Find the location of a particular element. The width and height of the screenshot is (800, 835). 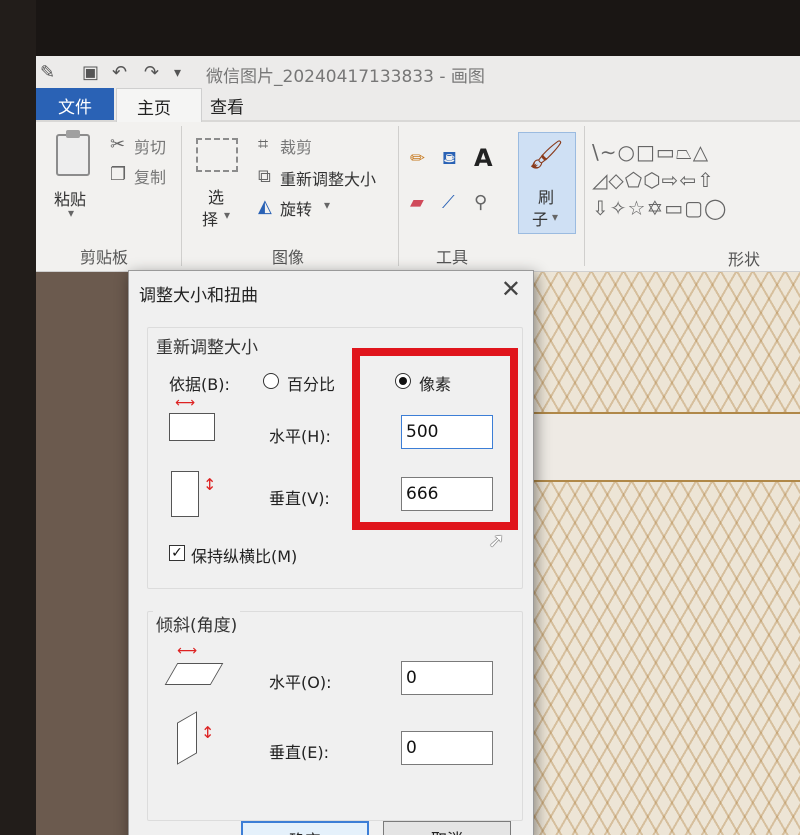

vertical-resize-icon is located at coordinates (185, 494).